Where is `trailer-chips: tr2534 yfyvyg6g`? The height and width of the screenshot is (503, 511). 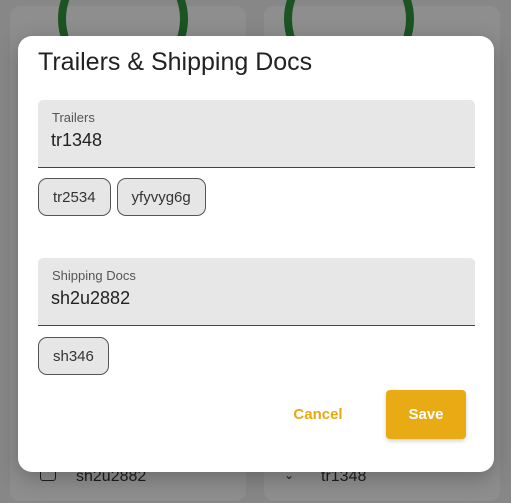 trailer-chips: tr2534 yfyvyg6g is located at coordinates (122, 197).